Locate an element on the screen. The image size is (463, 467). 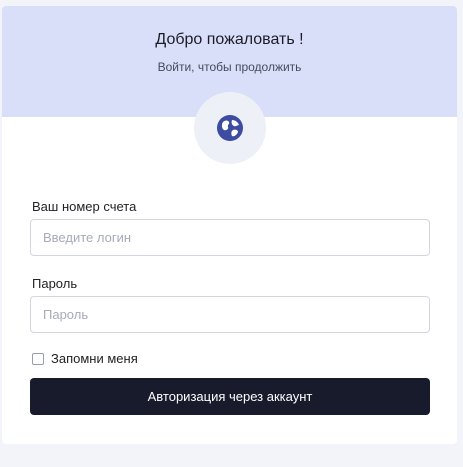
password-input is located at coordinates (230, 314).